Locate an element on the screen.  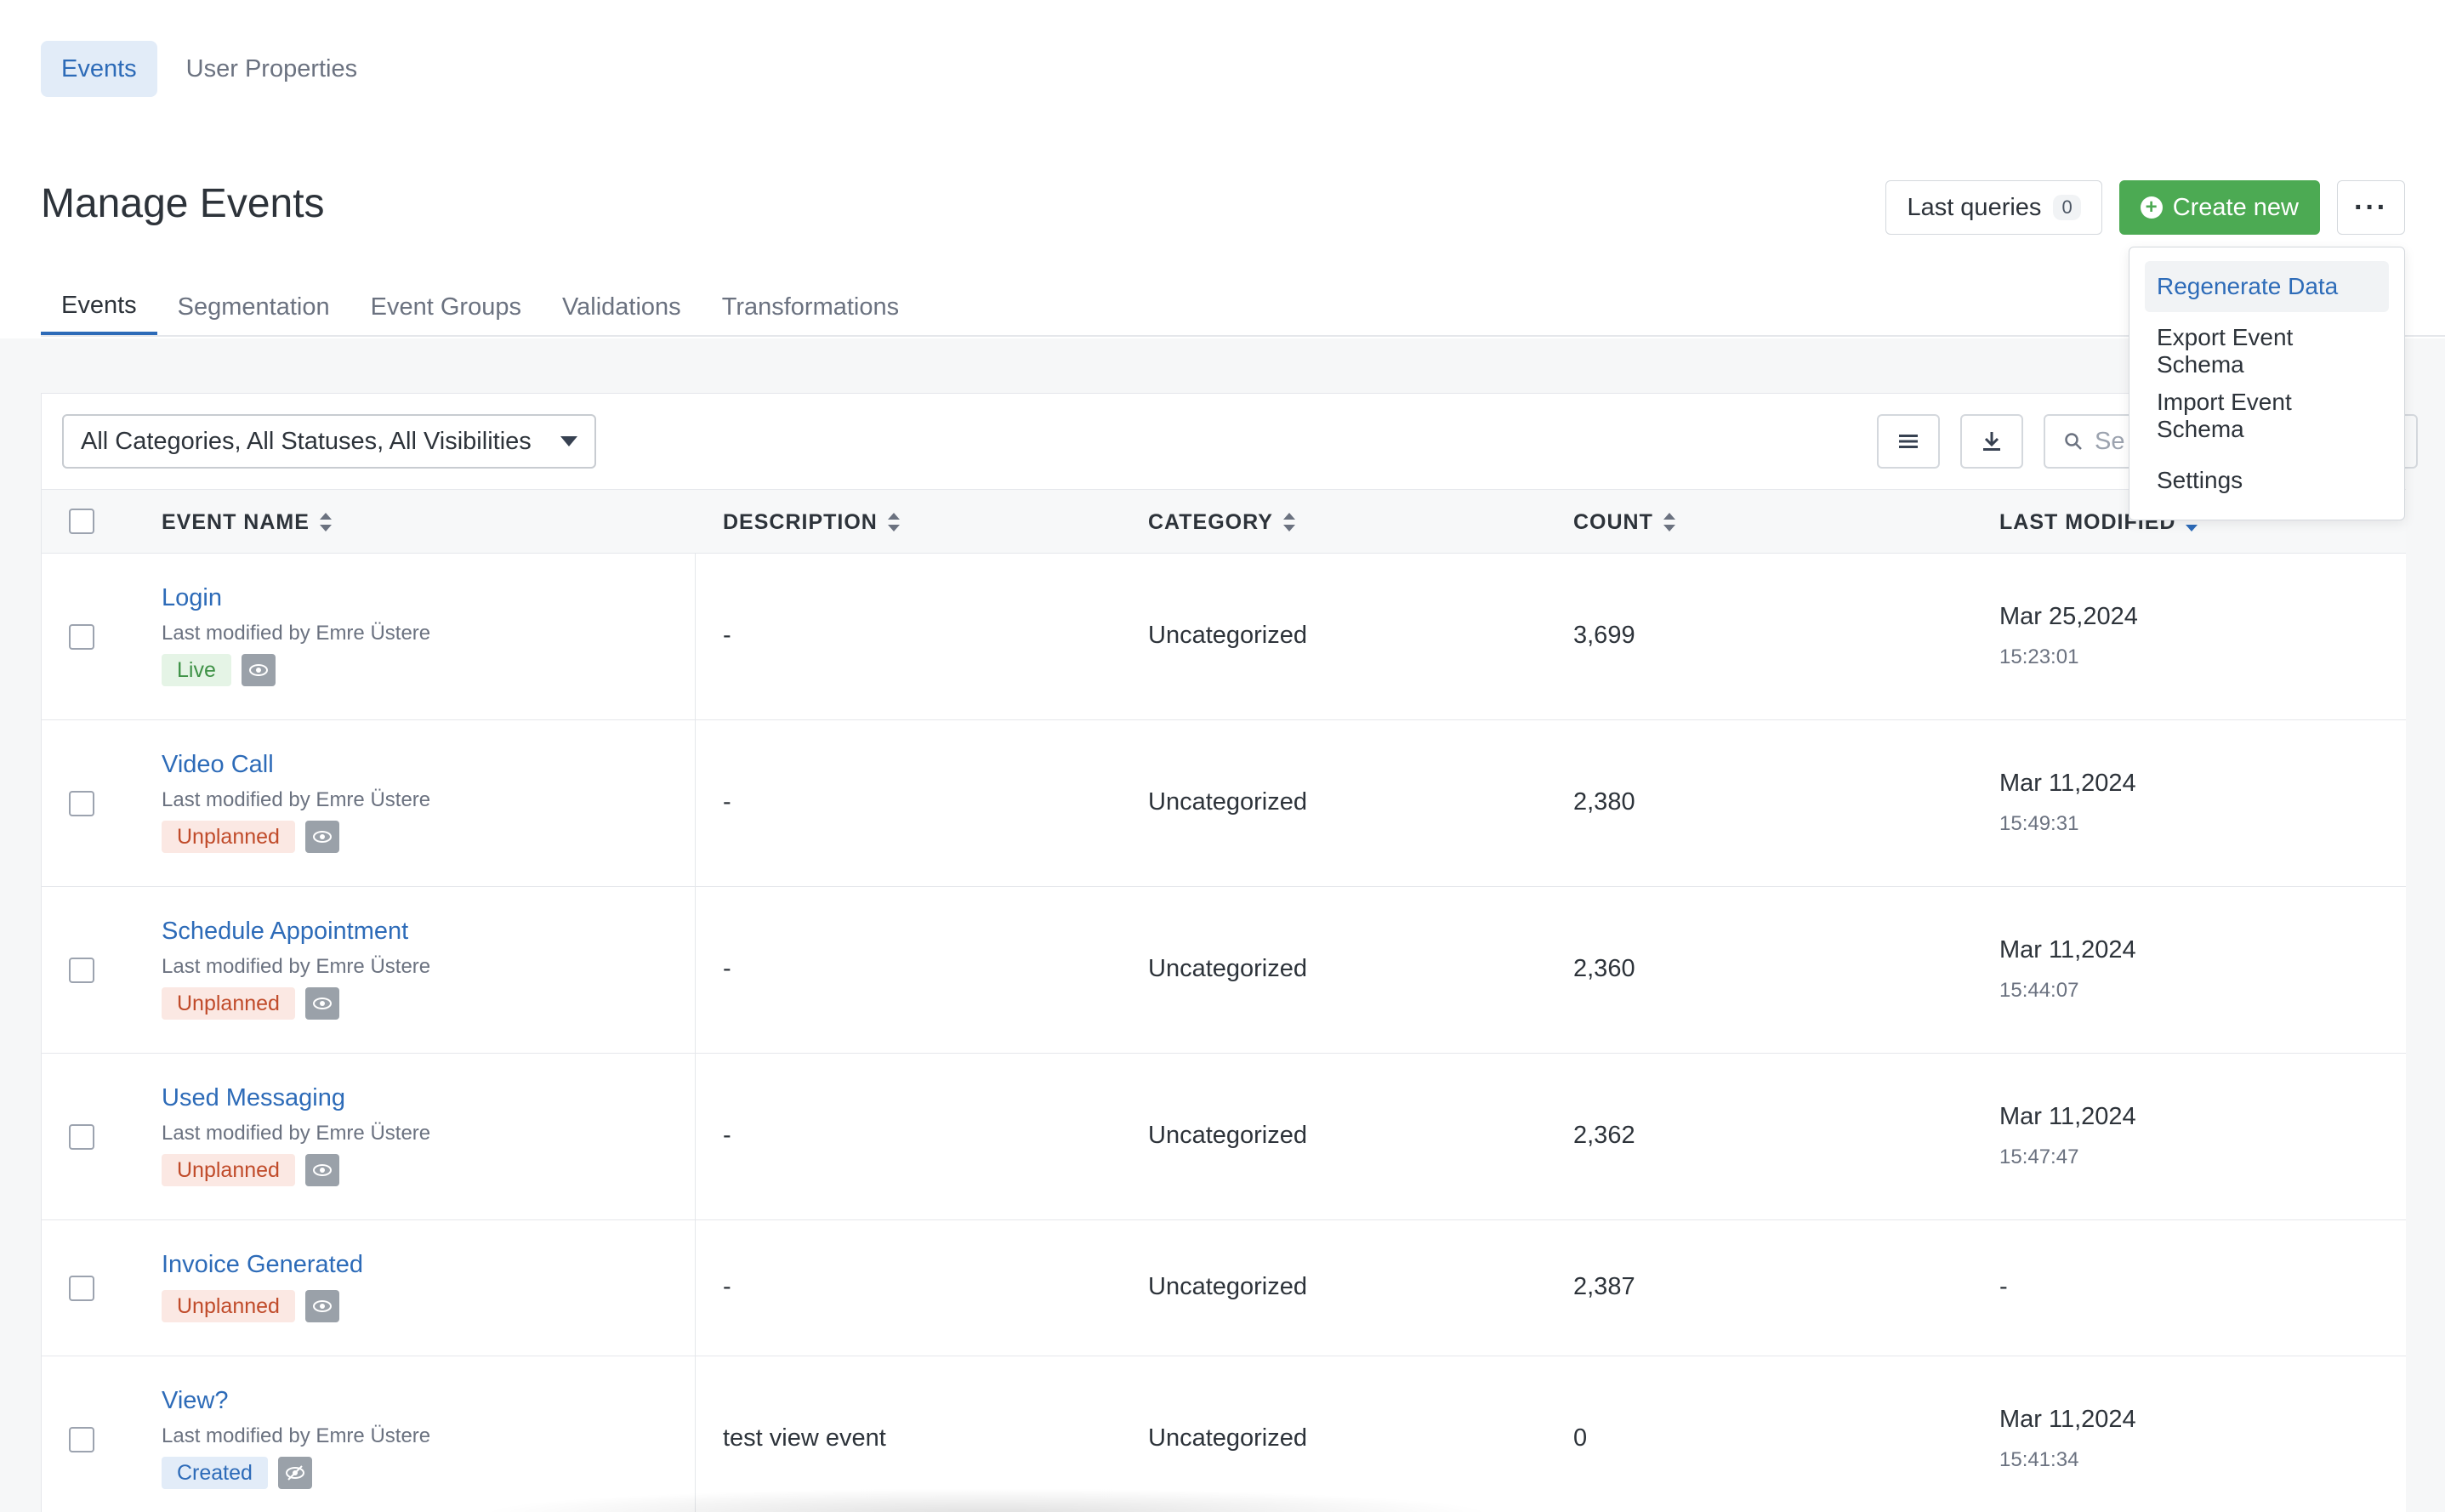
top-nav-events: Events is located at coordinates (99, 69).